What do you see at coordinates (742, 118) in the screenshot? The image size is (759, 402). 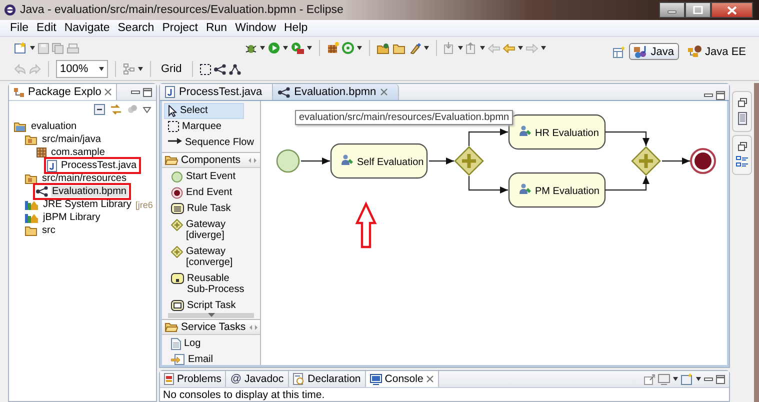 I see `document-icon` at bounding box center [742, 118].